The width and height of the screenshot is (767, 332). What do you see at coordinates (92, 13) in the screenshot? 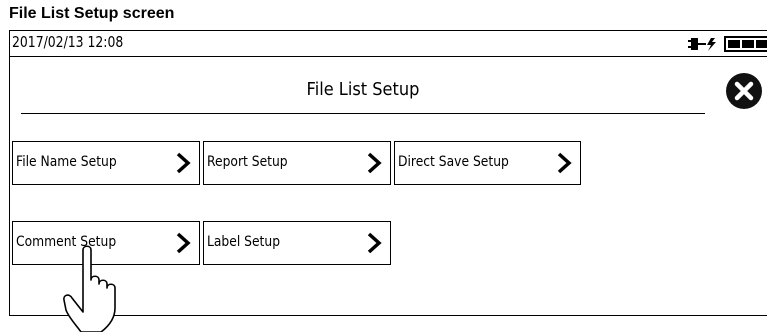
I see `caption-label: File List Setup screen` at bounding box center [92, 13].